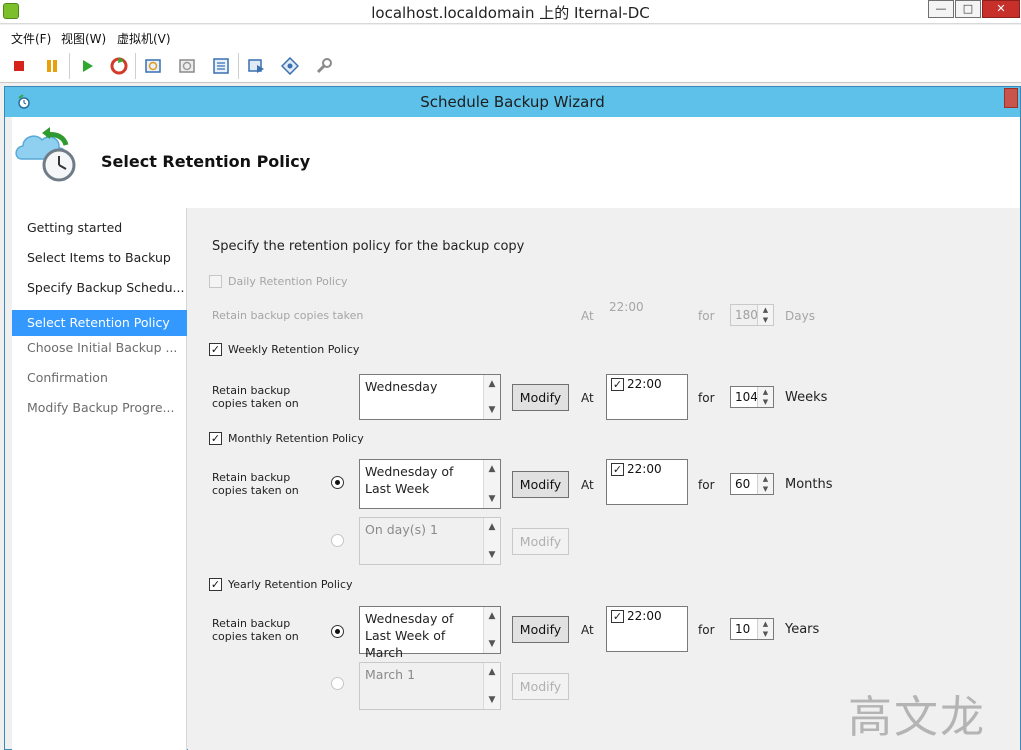  Describe the element at coordinates (617, 616) in the screenshot. I see `yearly-time-checkbox: ✓` at that location.